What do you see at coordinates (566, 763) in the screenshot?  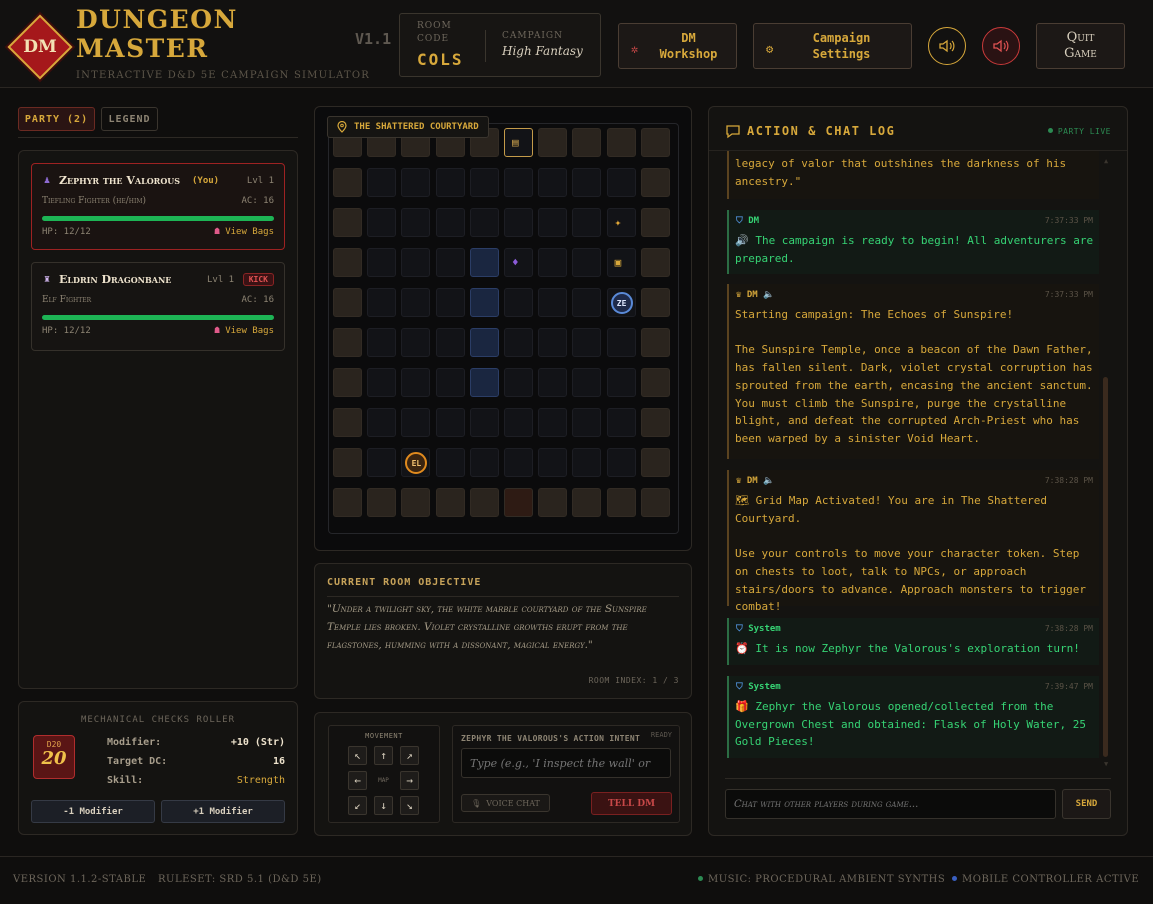 I see `action-intent-input` at bounding box center [566, 763].